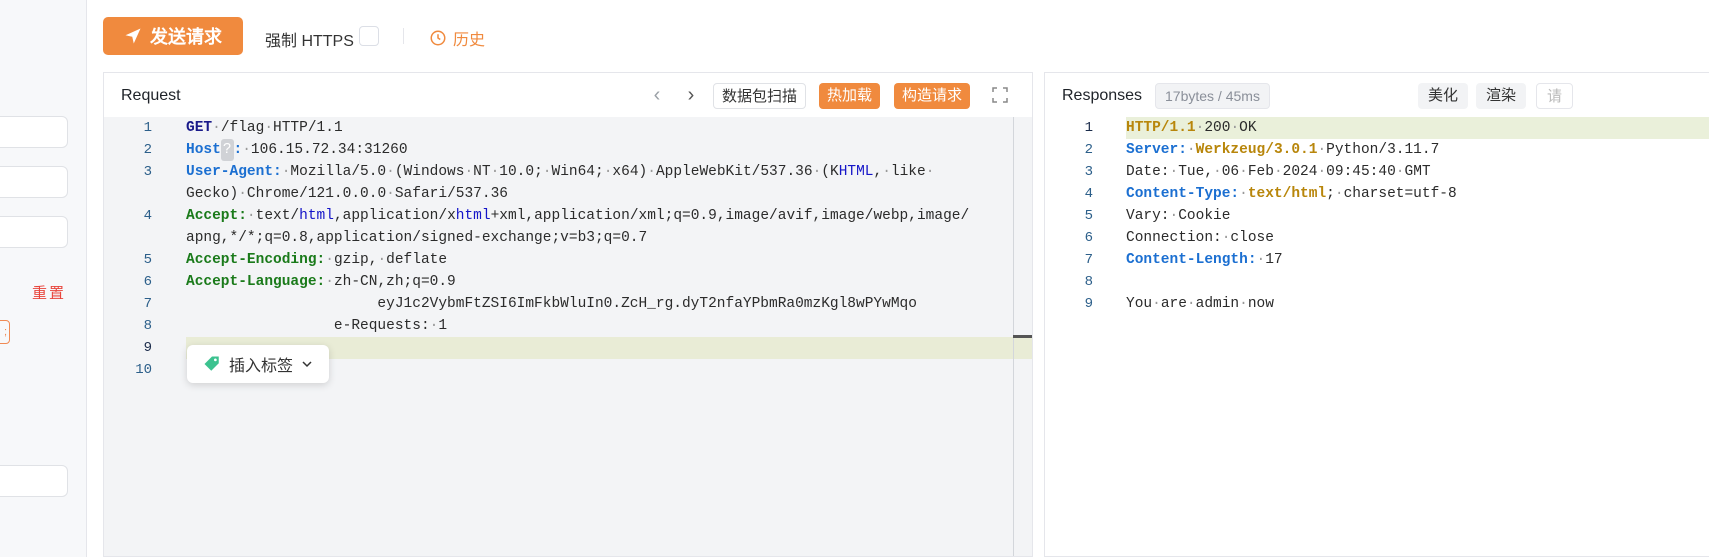 The width and height of the screenshot is (1709, 557). Describe the element at coordinates (568, 150) in the screenshot. I see `request-line: 2 Host?:·106.15.72.34:31260` at that location.